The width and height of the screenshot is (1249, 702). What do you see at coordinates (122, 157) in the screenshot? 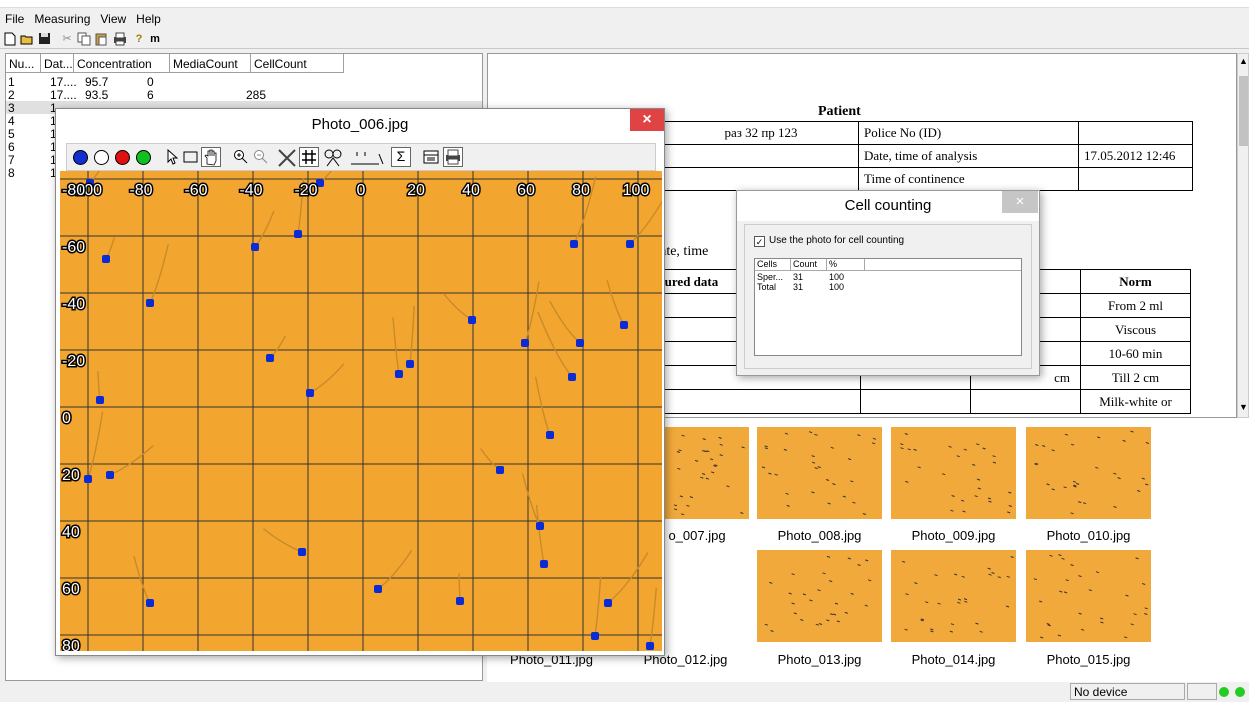
I see `red-marker-icon` at bounding box center [122, 157].